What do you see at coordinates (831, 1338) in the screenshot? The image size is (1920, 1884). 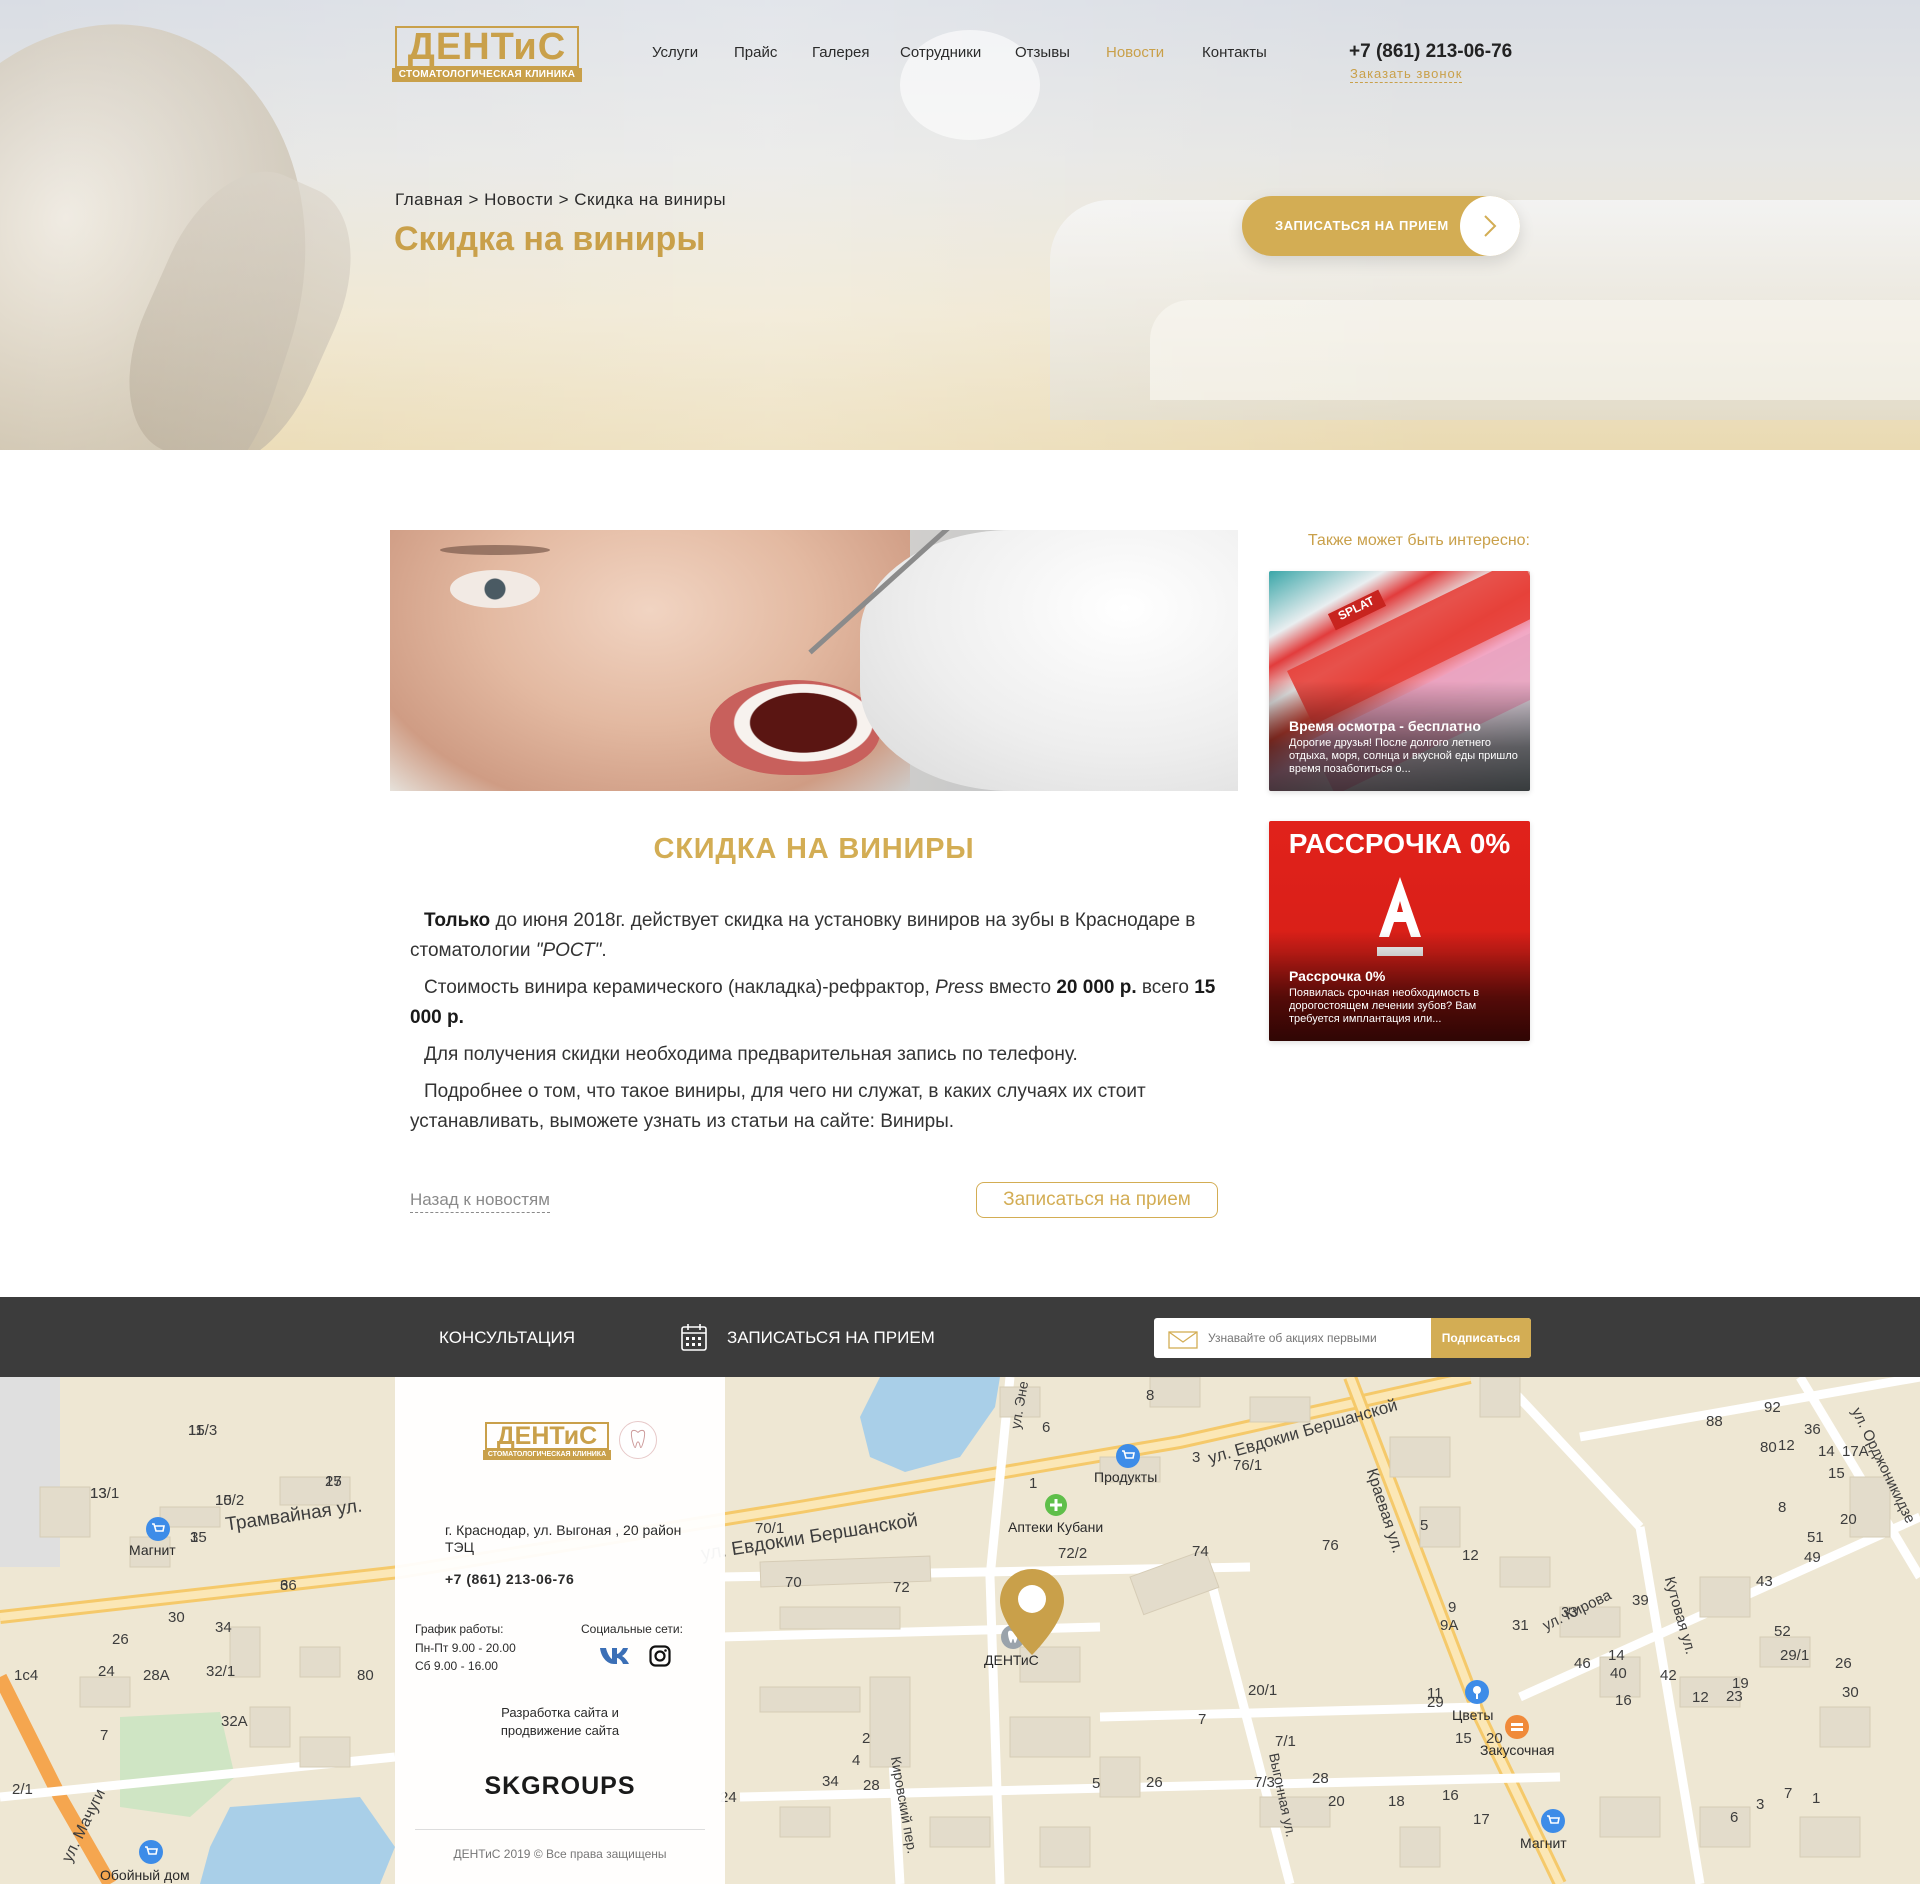 I see `footer-appointment-link: ЗАПИСАТЬСЯ НА ПРИЕМ` at bounding box center [831, 1338].